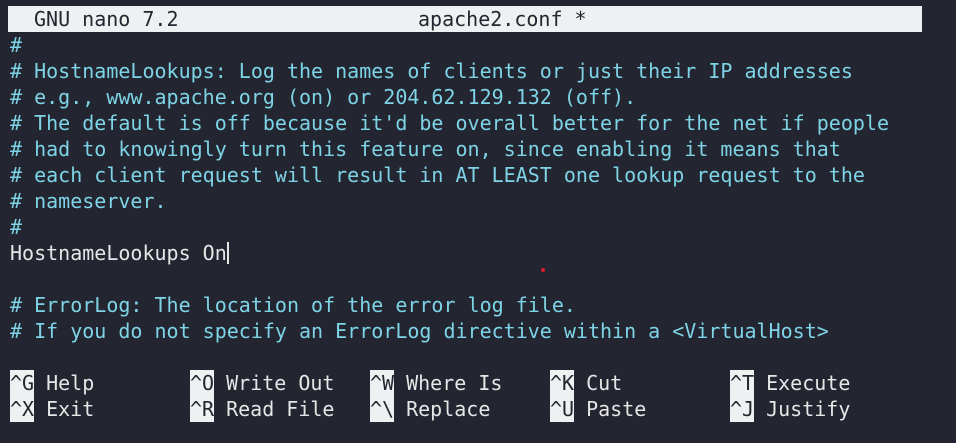 The height and width of the screenshot is (443, 956). I want to click on comment-line: # nameserver., so click(480, 201).